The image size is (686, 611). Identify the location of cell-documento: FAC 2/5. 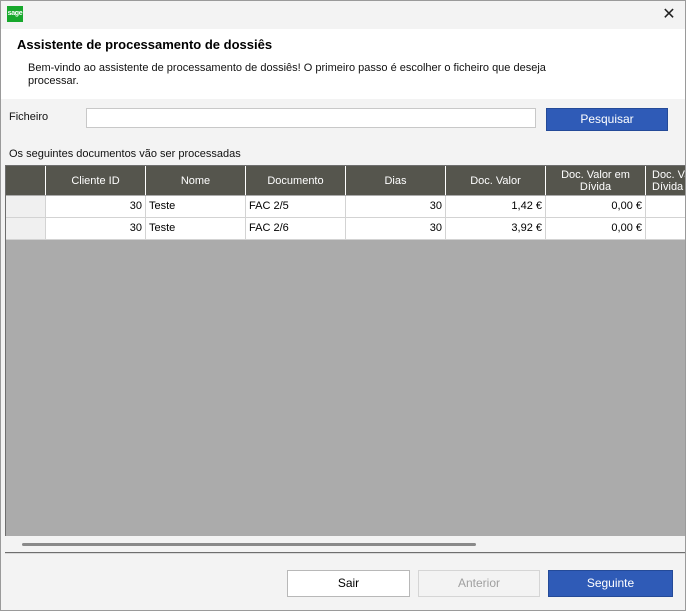
(296, 207).